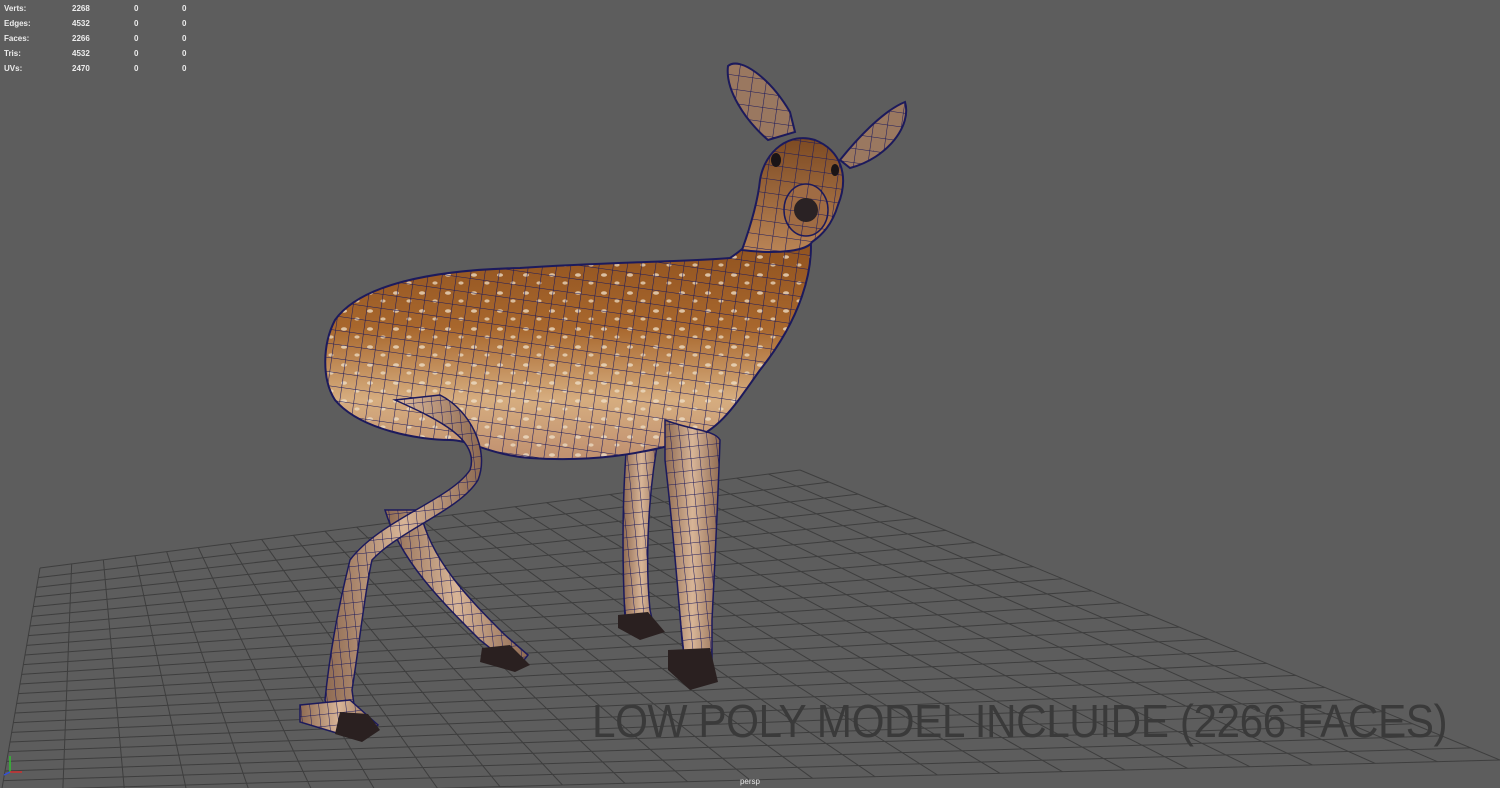 The height and width of the screenshot is (788, 1500). Describe the element at coordinates (792, 195) in the screenshot. I see `deer-head` at that location.